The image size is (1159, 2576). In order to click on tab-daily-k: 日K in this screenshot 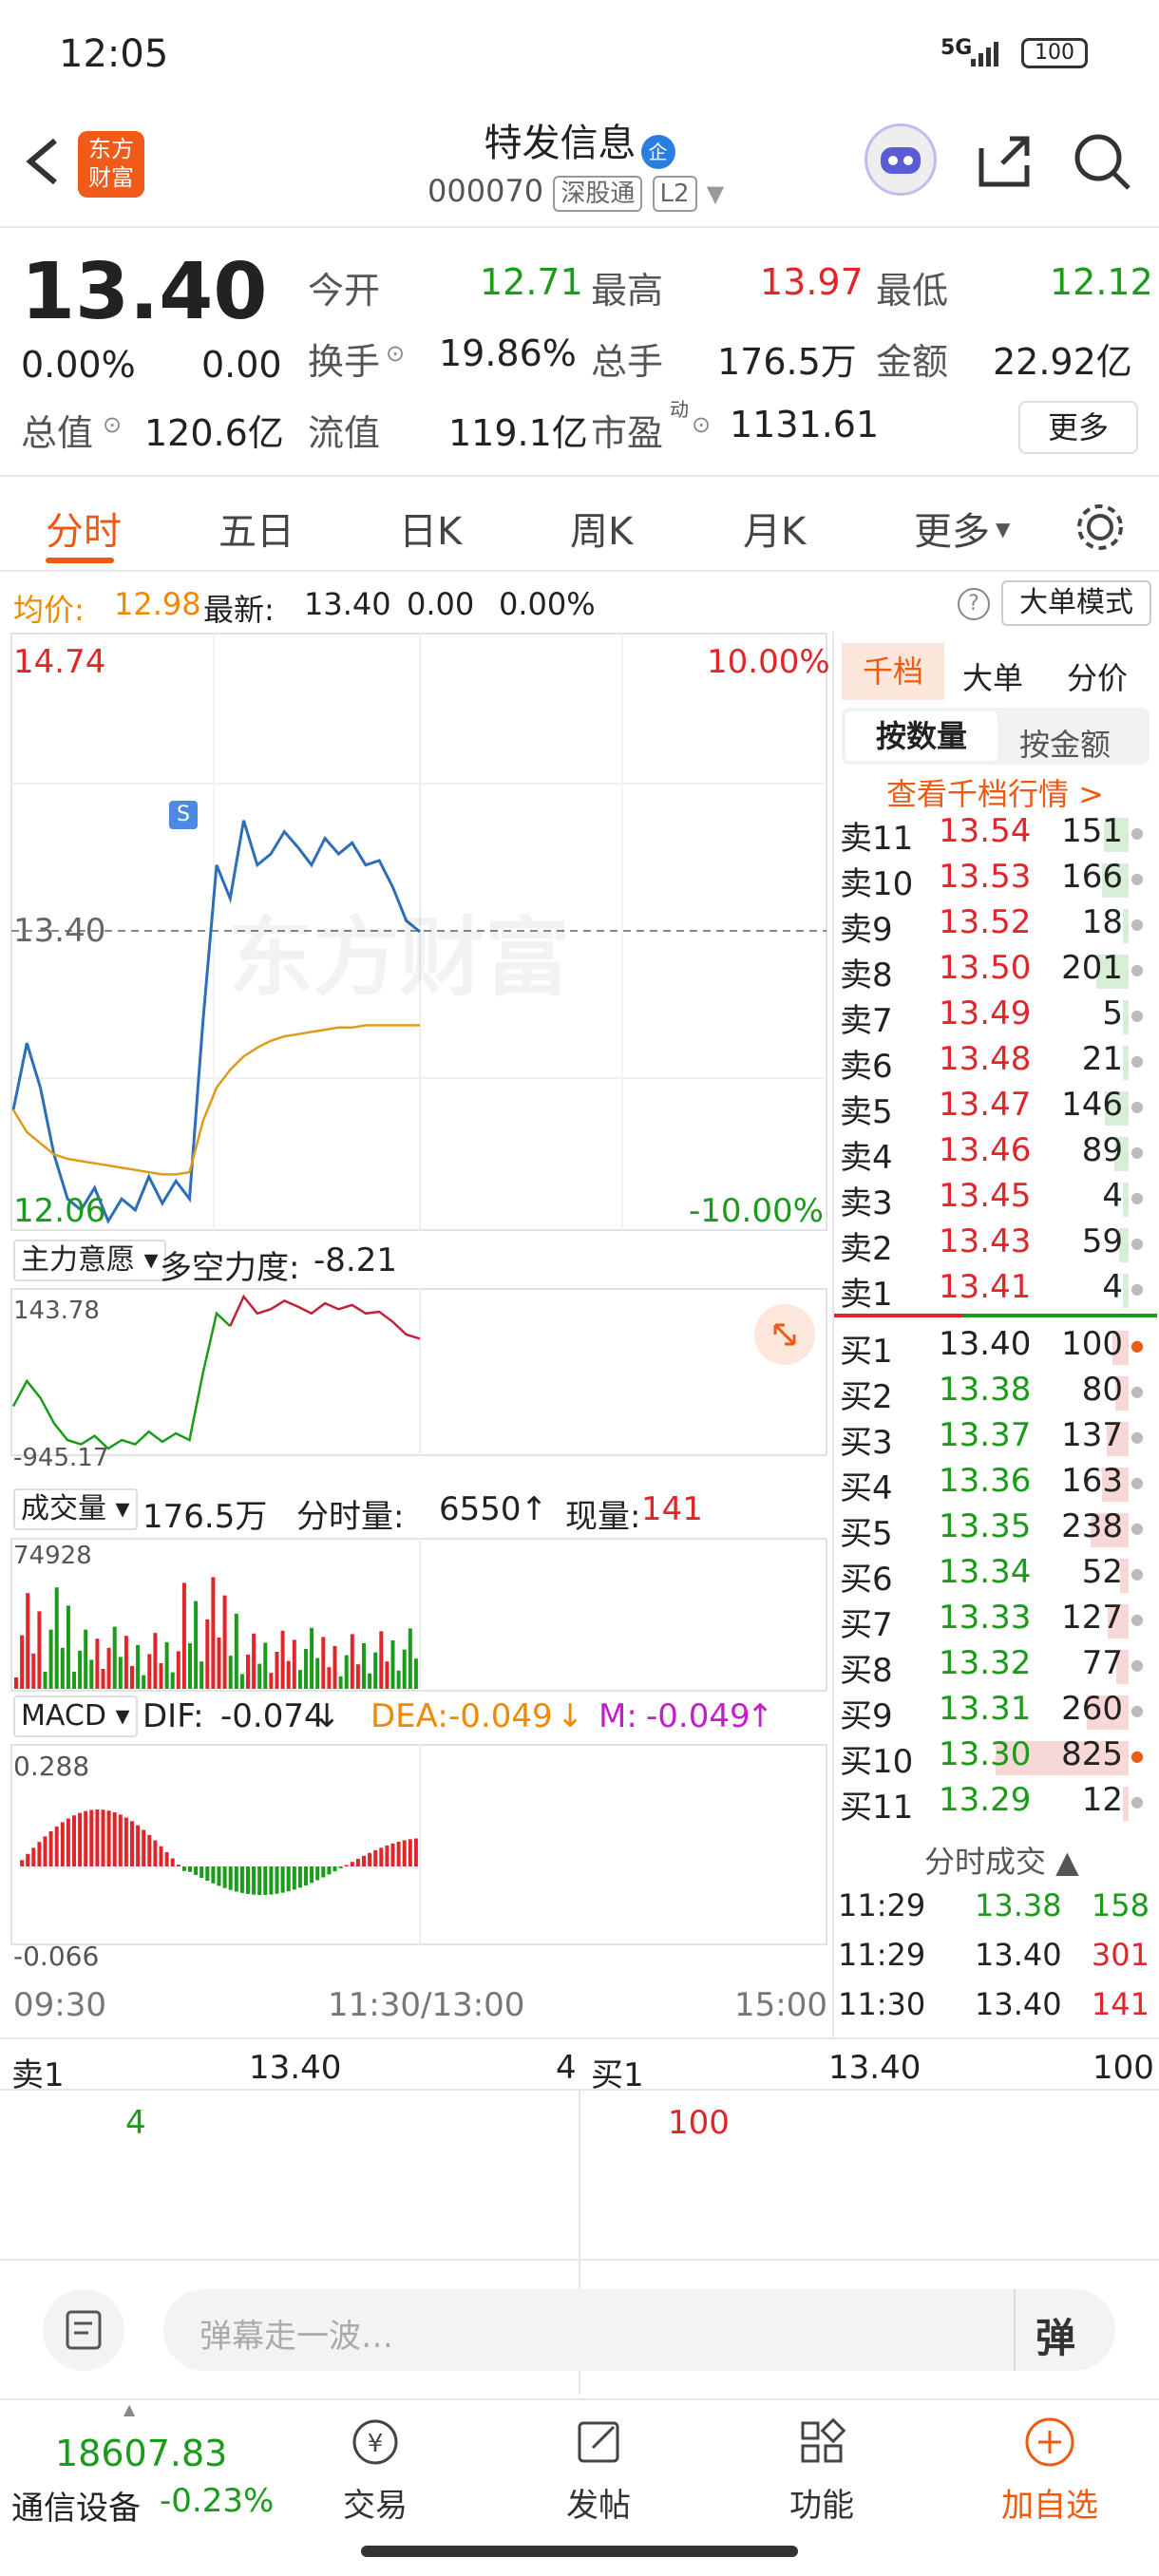, I will do `click(430, 528)`.